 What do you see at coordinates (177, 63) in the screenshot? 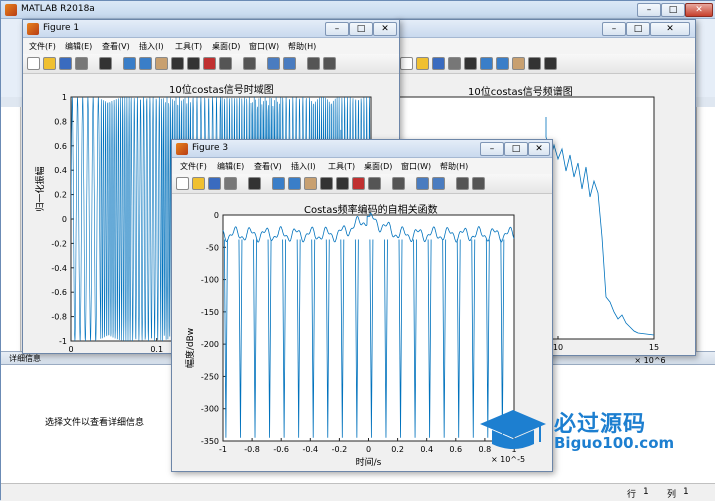
I see `fig1-rotate-icon` at bounding box center [177, 63].